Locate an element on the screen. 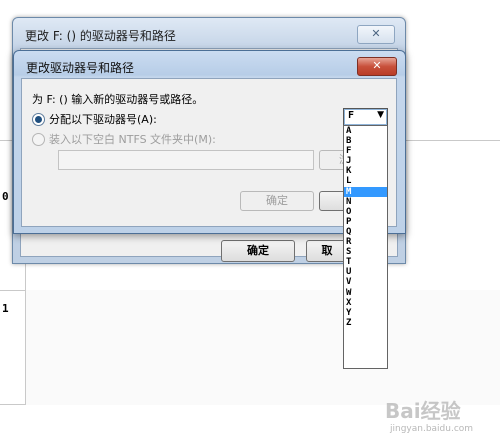 Image resolution: width=500 pixels, height=441 pixels. assign-letter-label: 分配以下驱动器号(A): is located at coordinates (103, 119).